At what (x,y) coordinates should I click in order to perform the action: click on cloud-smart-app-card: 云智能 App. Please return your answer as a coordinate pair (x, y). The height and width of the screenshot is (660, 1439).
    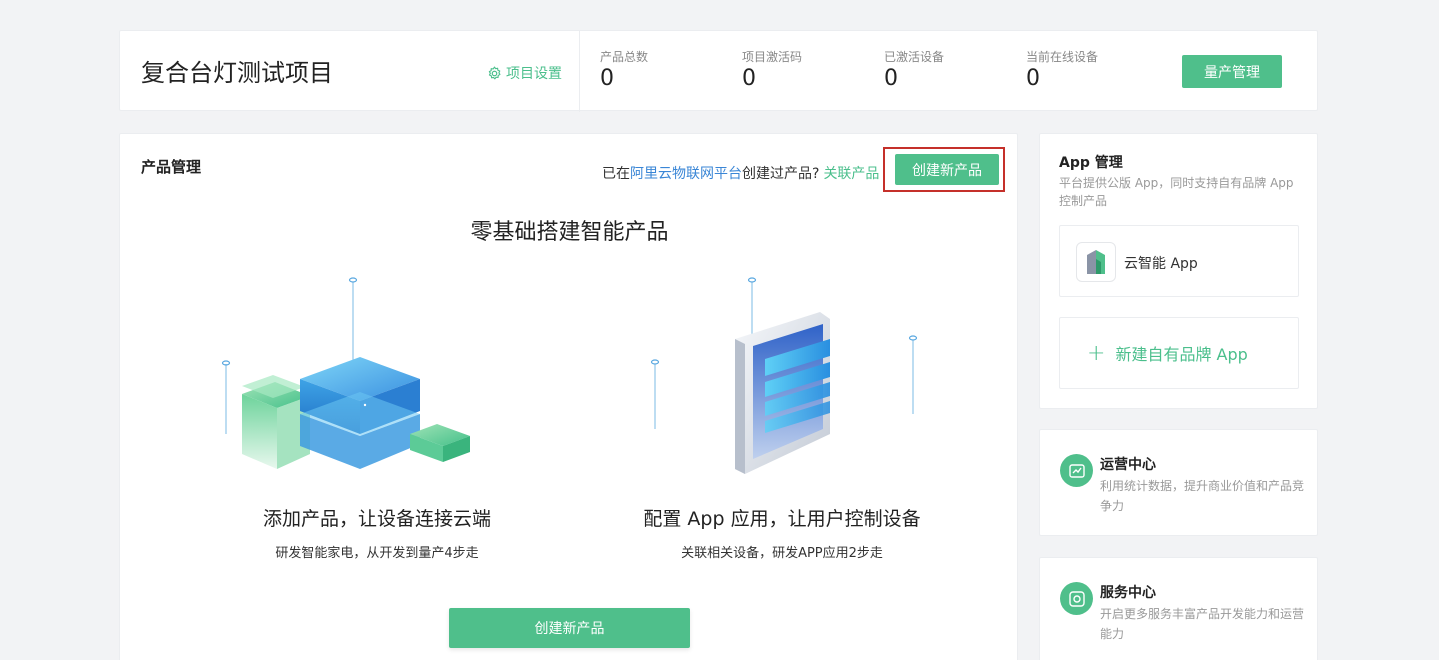
    Looking at the image, I should click on (1179, 261).